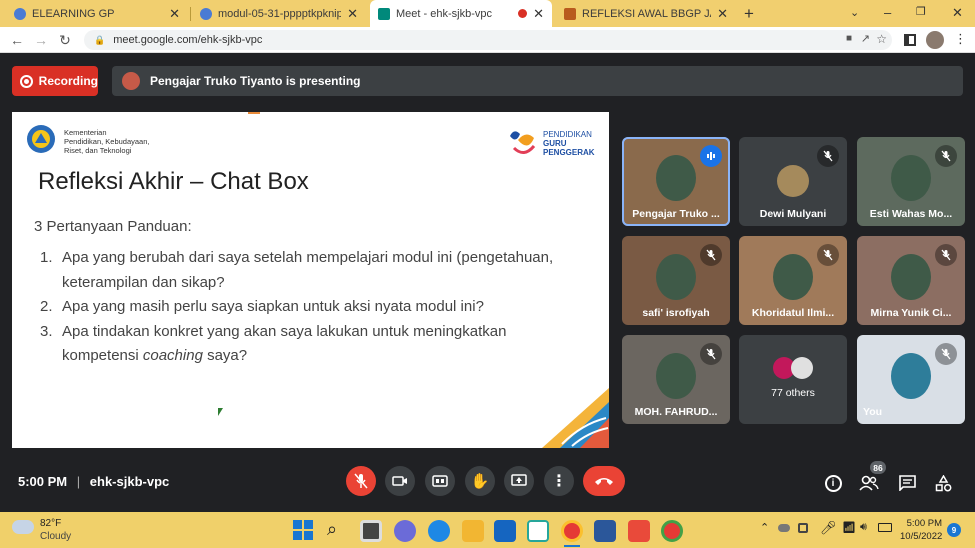 The width and height of the screenshot is (975, 548). Describe the element at coordinates (921, 11) in the screenshot. I see `restore-button: ❐` at that location.